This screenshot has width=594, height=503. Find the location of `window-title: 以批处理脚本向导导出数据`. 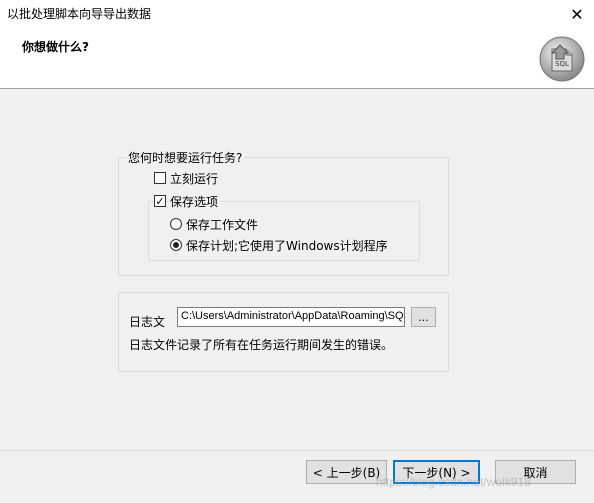

window-title: 以批处理脚本向导导出数据 is located at coordinates (79, 14).